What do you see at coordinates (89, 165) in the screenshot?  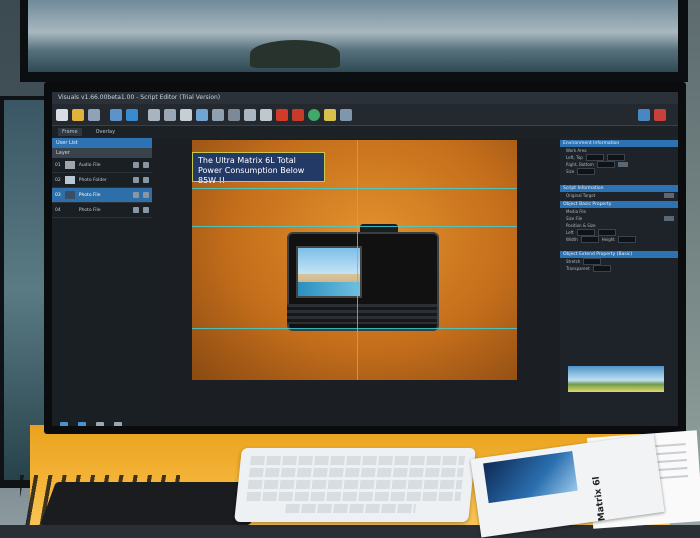 I see `layer-label: Audio File` at bounding box center [89, 165].